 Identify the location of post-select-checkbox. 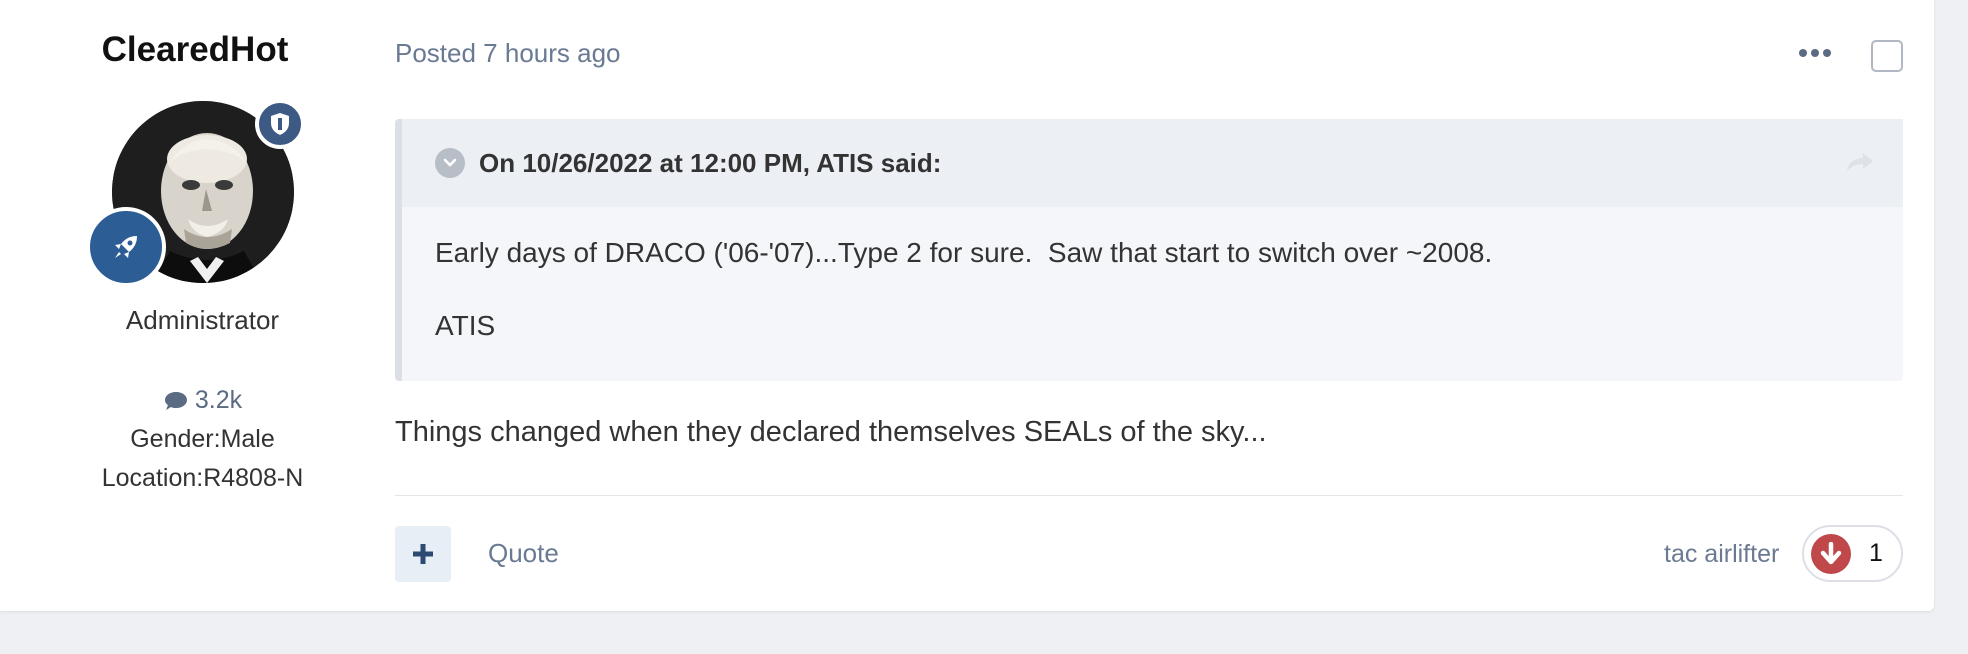
(1887, 56).